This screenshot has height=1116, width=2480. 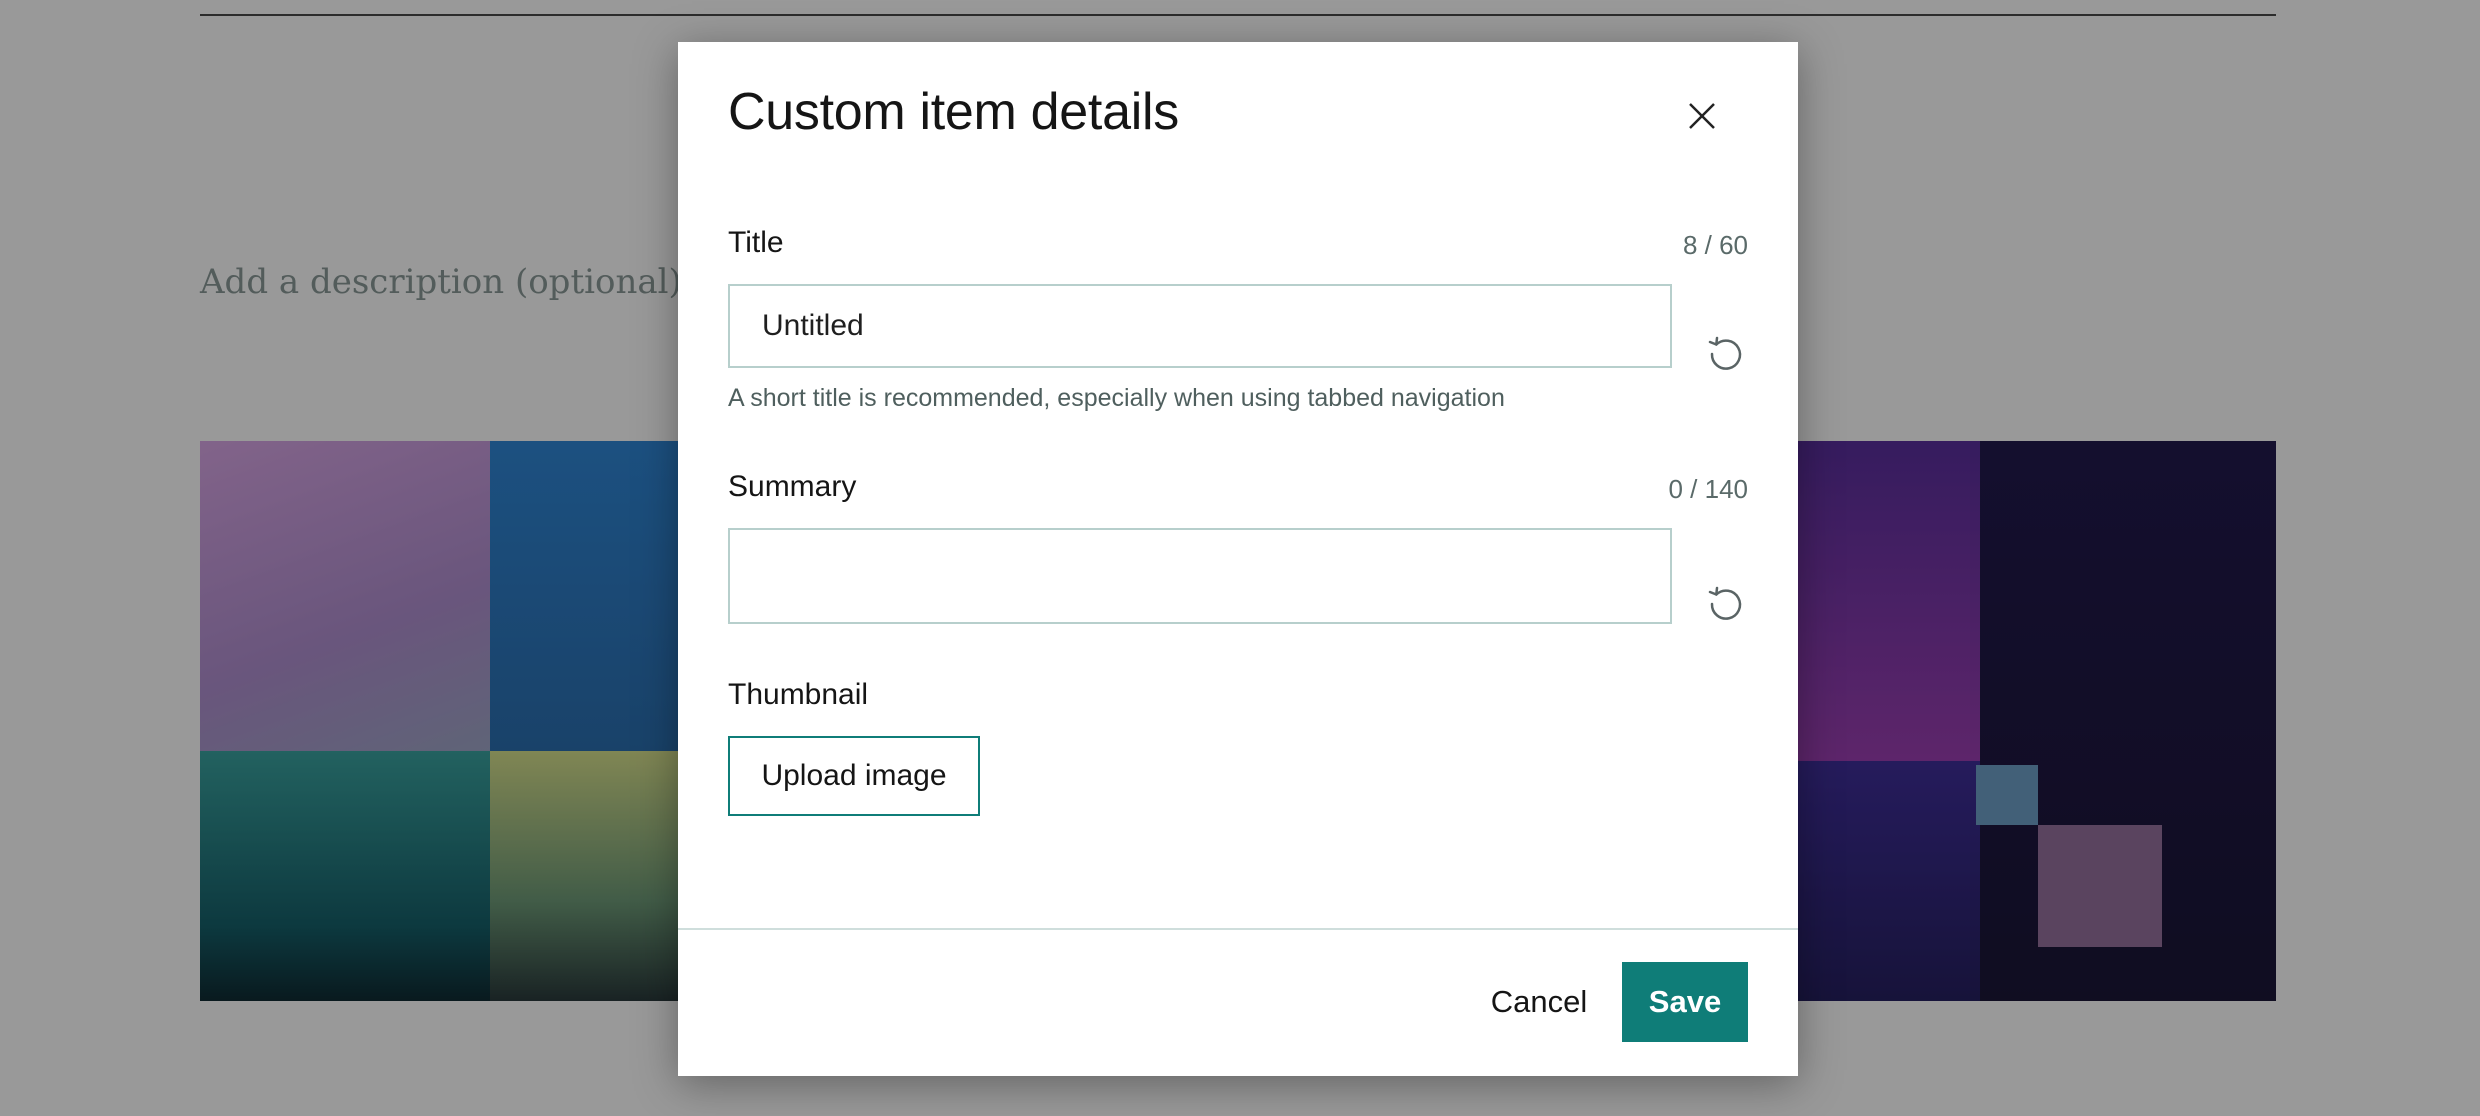 What do you see at coordinates (1200, 326) in the screenshot?
I see `title-input` at bounding box center [1200, 326].